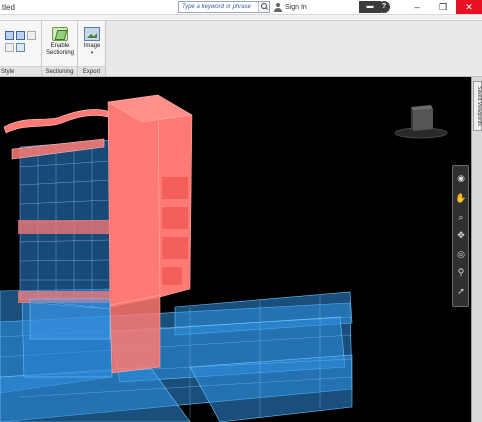 This screenshot has height=422, width=482. I want to click on enable-sectioning-label-2: Sectioning, so click(60, 53).